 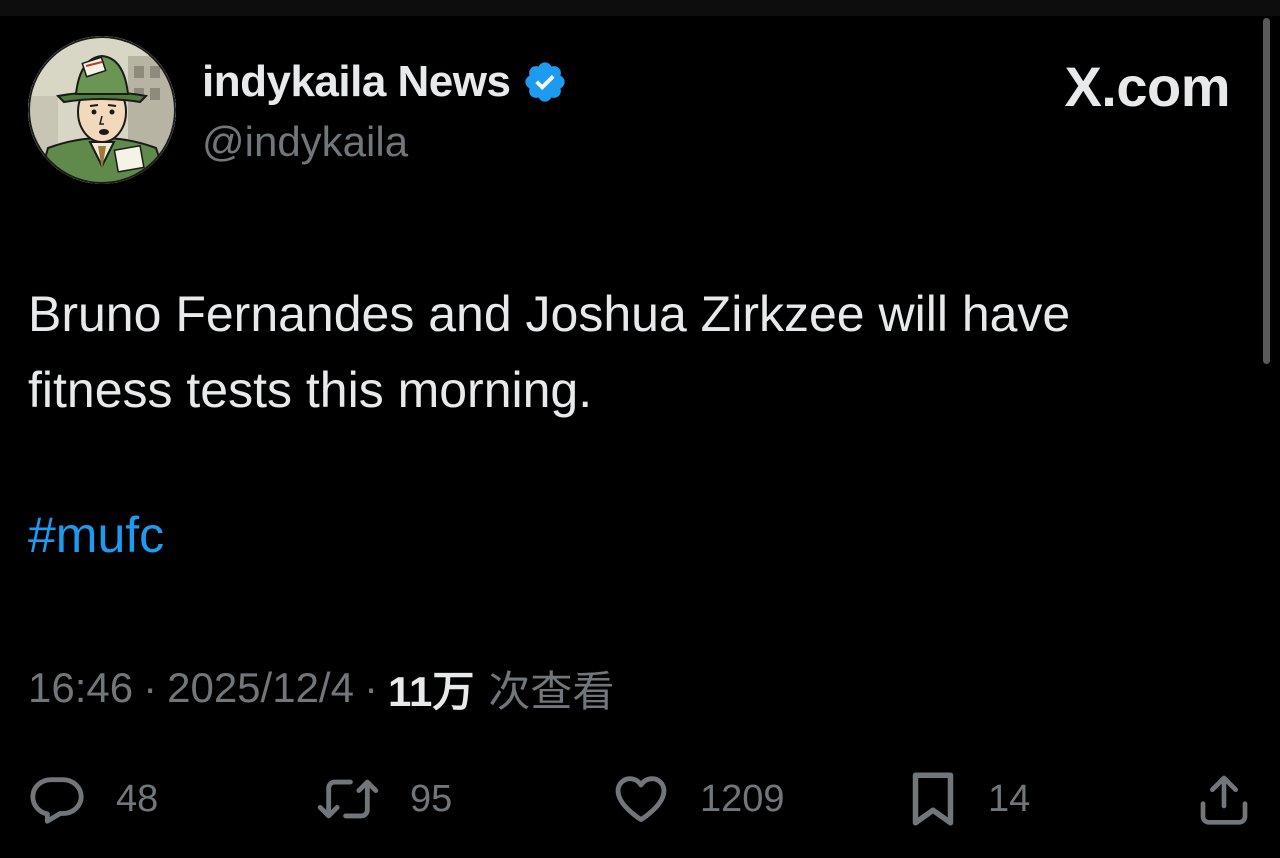 I want to click on bookmark-button: 14, so click(x=969, y=799).